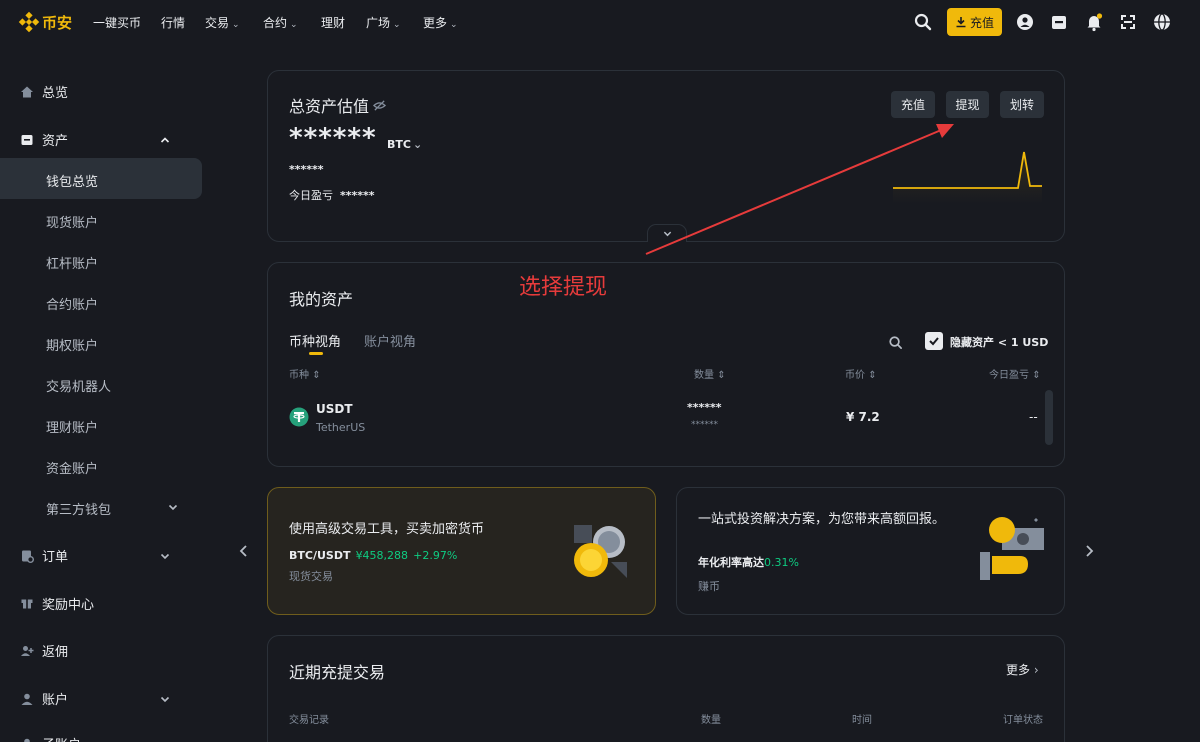 This screenshot has width=1200, height=742. I want to click on coin-price: ¥ 7.2, so click(863, 417).